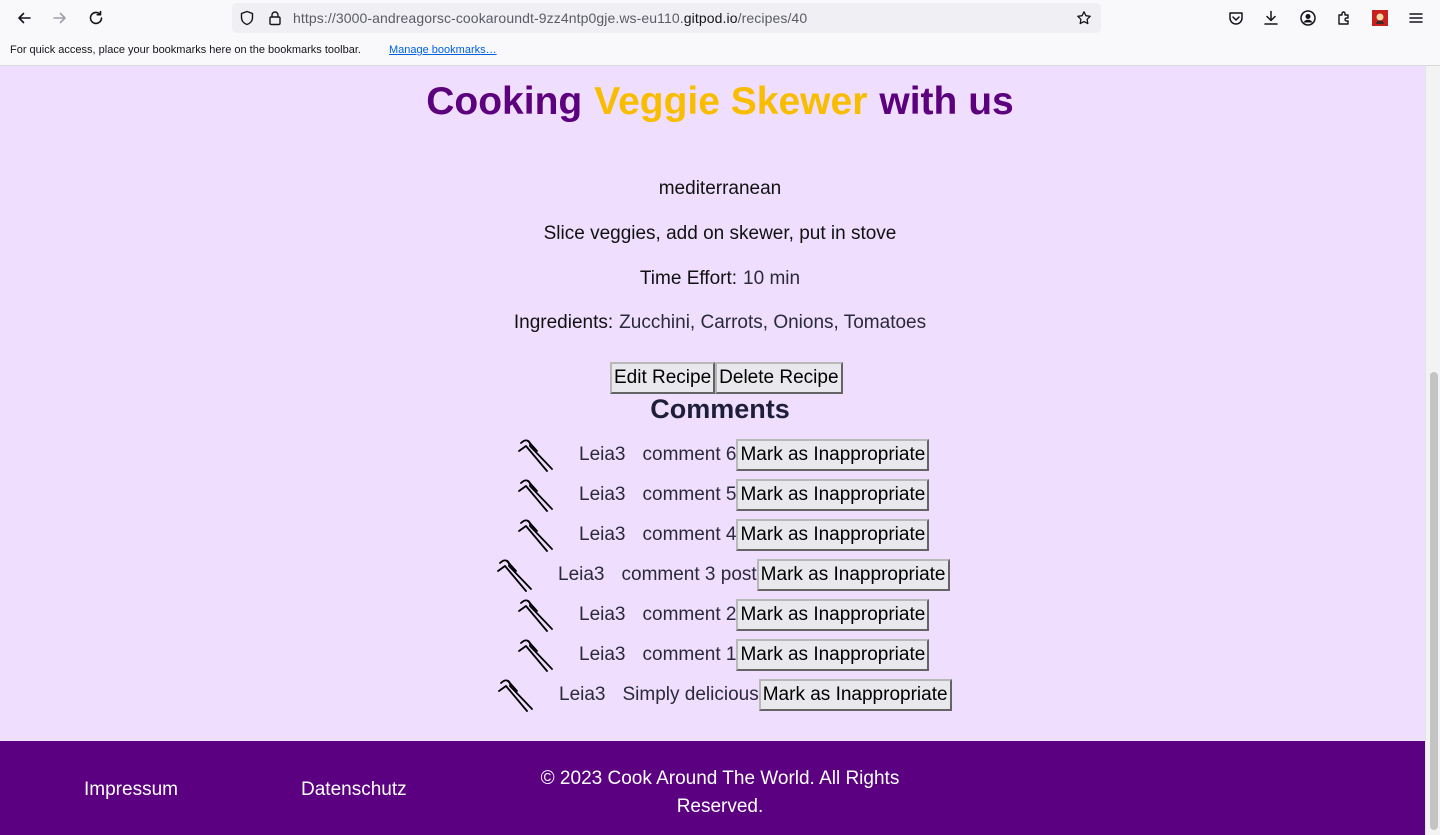 The width and height of the screenshot is (1440, 835). I want to click on comment-text: comment 3 post, so click(689, 574).